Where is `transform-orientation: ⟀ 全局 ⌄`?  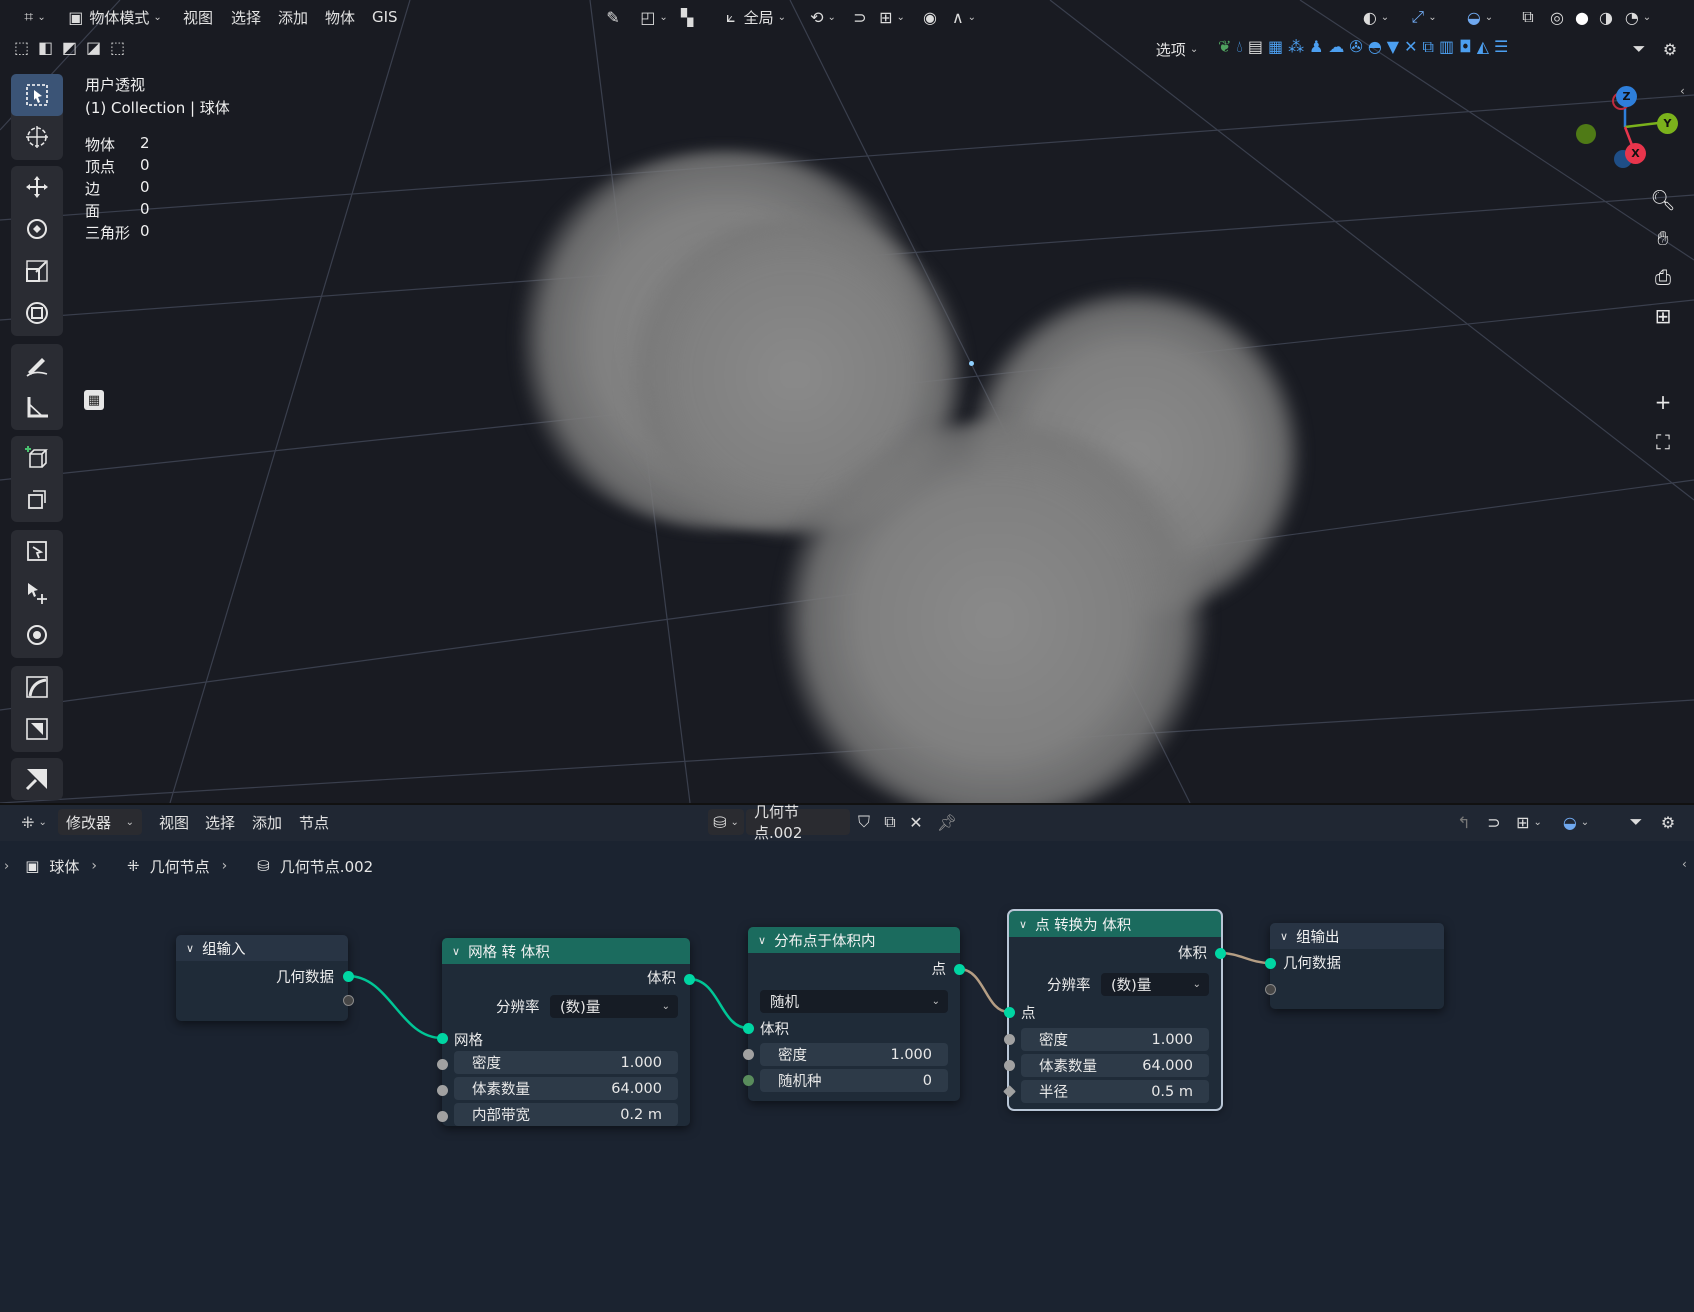 transform-orientation: ⟀ 全局 ⌄ is located at coordinates (756, 17).